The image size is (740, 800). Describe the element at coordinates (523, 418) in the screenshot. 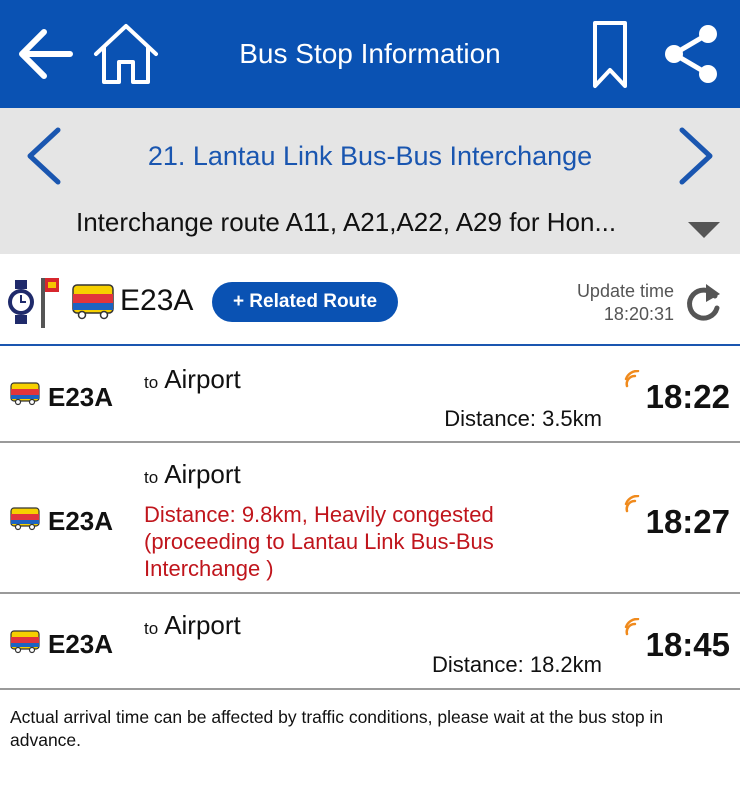

I see `distance: Distance: 3.5km` at that location.